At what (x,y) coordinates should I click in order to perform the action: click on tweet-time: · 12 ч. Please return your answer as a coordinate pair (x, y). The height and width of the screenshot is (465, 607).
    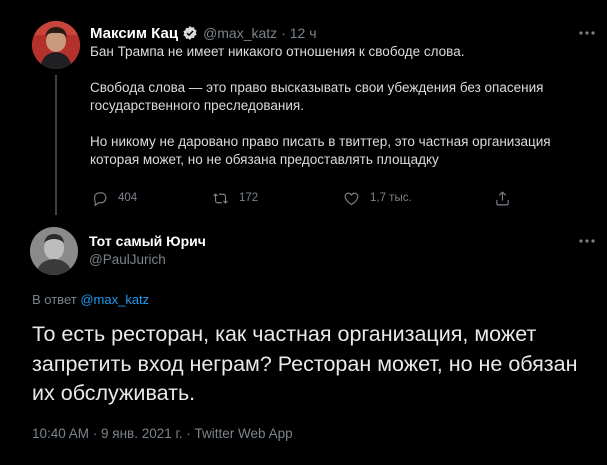
    Looking at the image, I should click on (298, 33).